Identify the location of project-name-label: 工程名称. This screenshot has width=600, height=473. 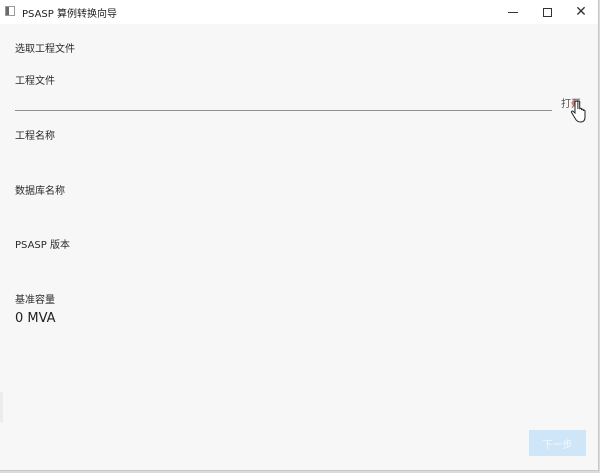
(35, 136).